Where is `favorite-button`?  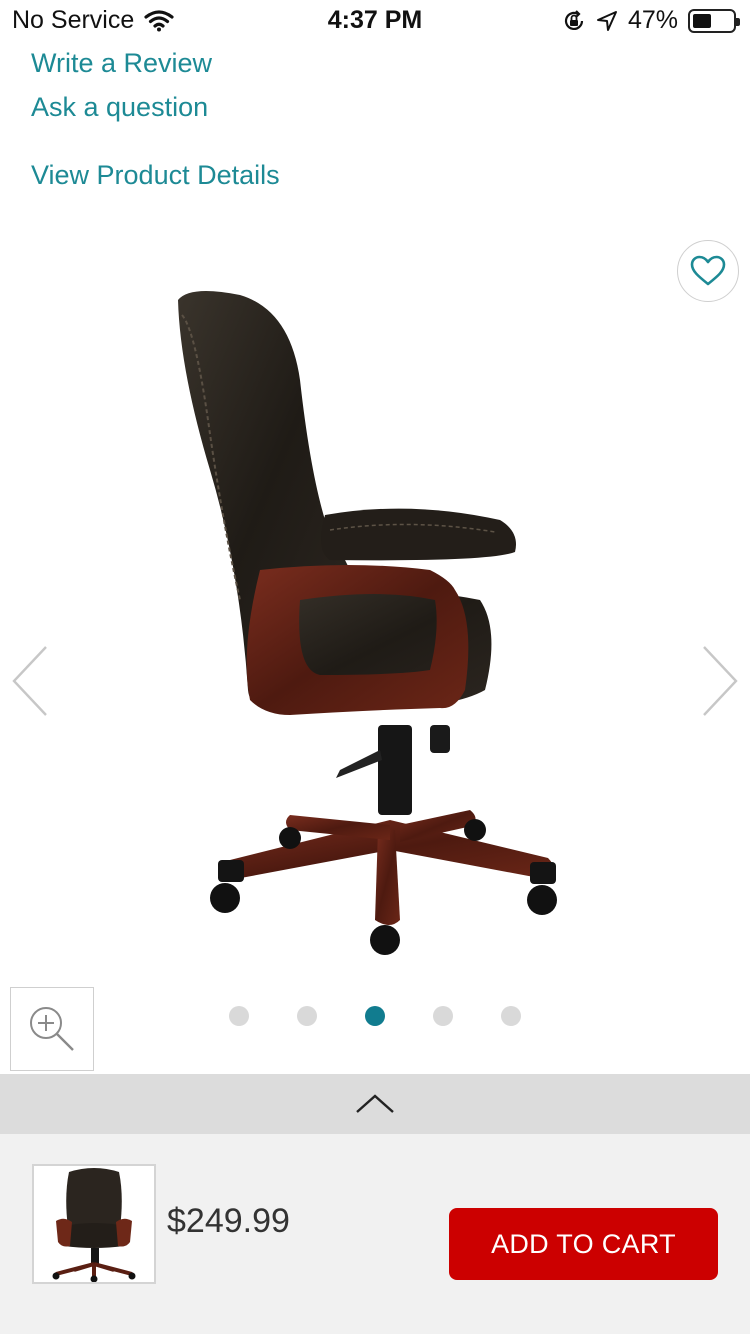 favorite-button is located at coordinates (708, 271).